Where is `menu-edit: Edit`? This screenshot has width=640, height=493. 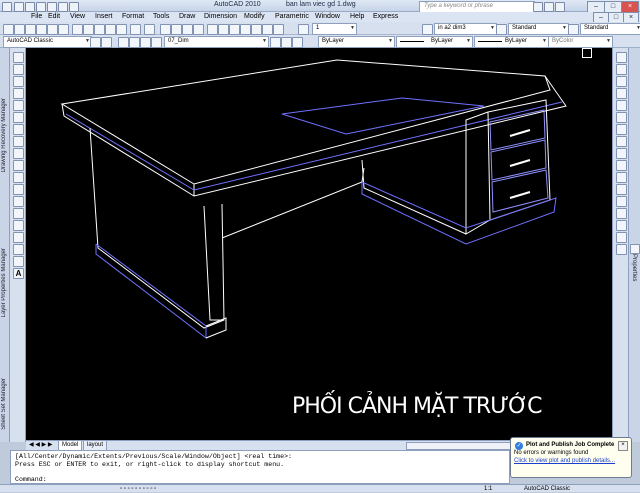 menu-edit: Edit is located at coordinates (54, 17).